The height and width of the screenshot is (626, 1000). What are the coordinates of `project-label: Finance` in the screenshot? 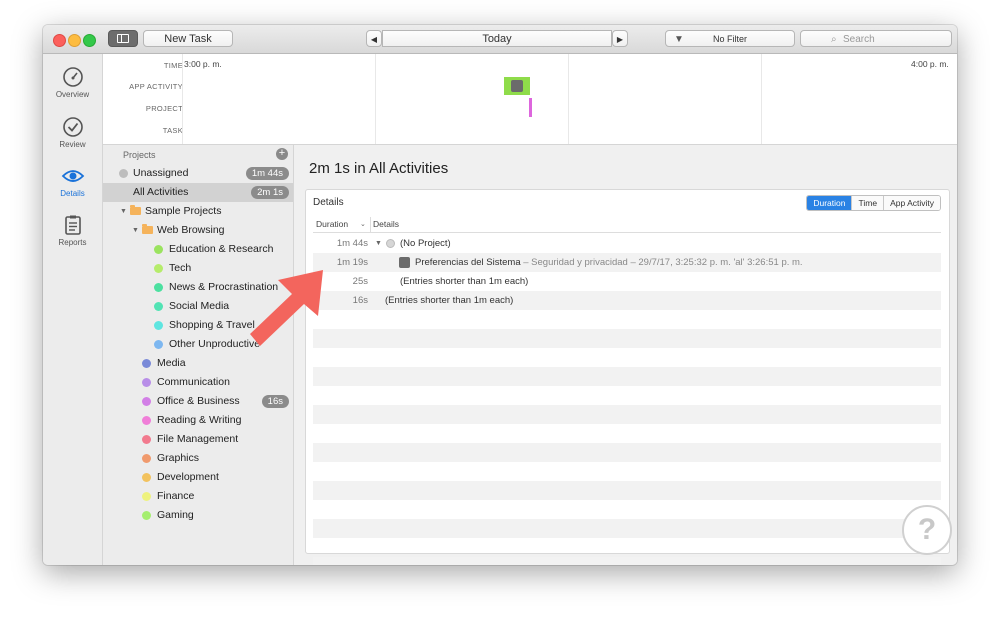 It's located at (176, 496).